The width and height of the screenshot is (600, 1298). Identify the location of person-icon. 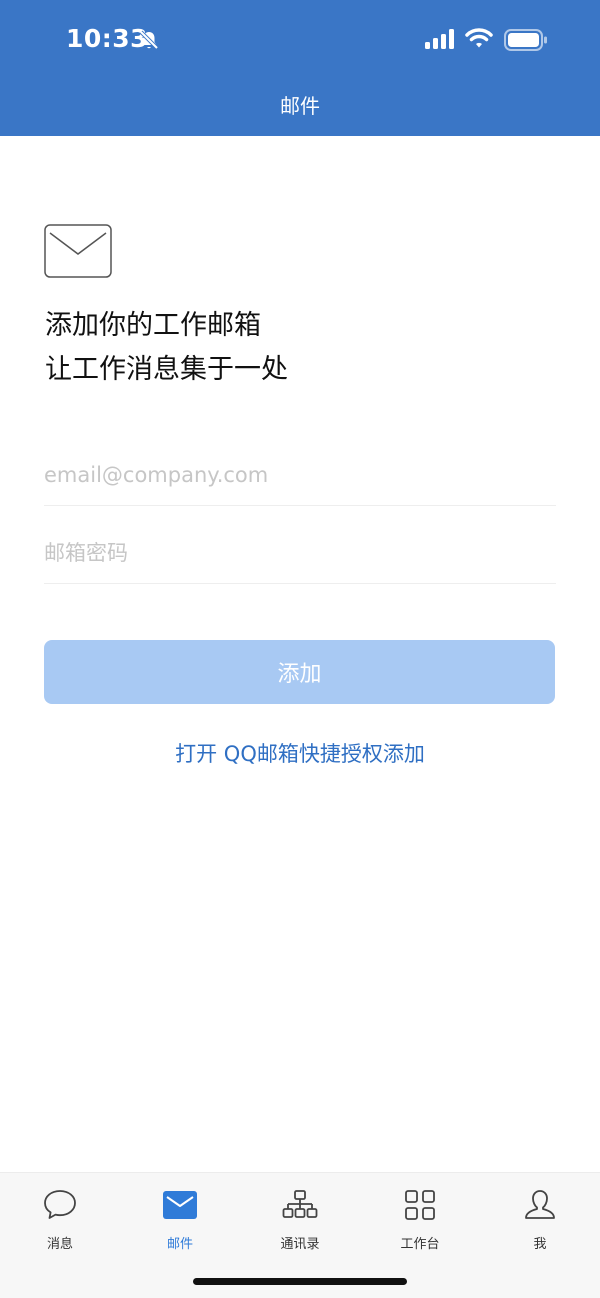
(540, 1204).